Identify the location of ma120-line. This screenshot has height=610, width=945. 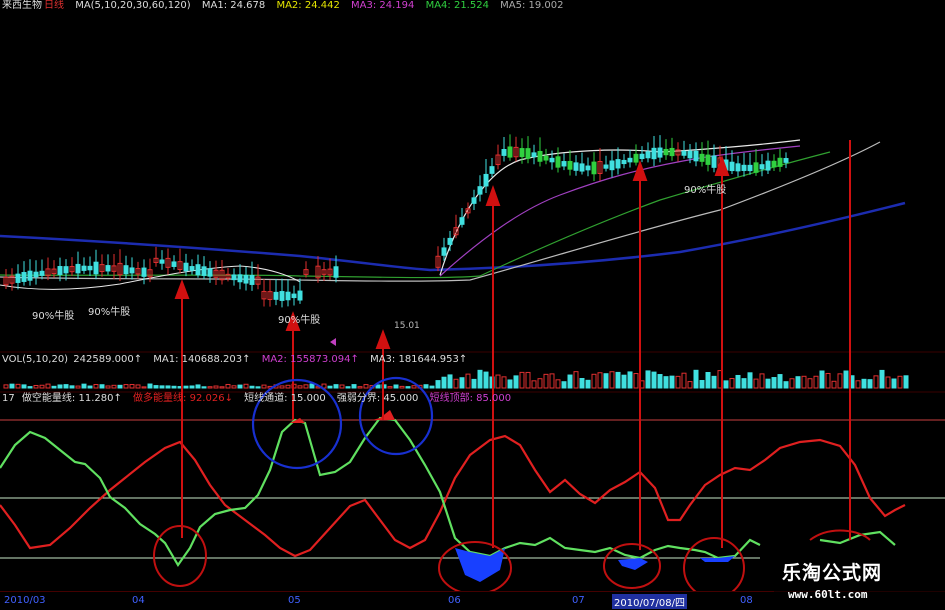
(453, 236).